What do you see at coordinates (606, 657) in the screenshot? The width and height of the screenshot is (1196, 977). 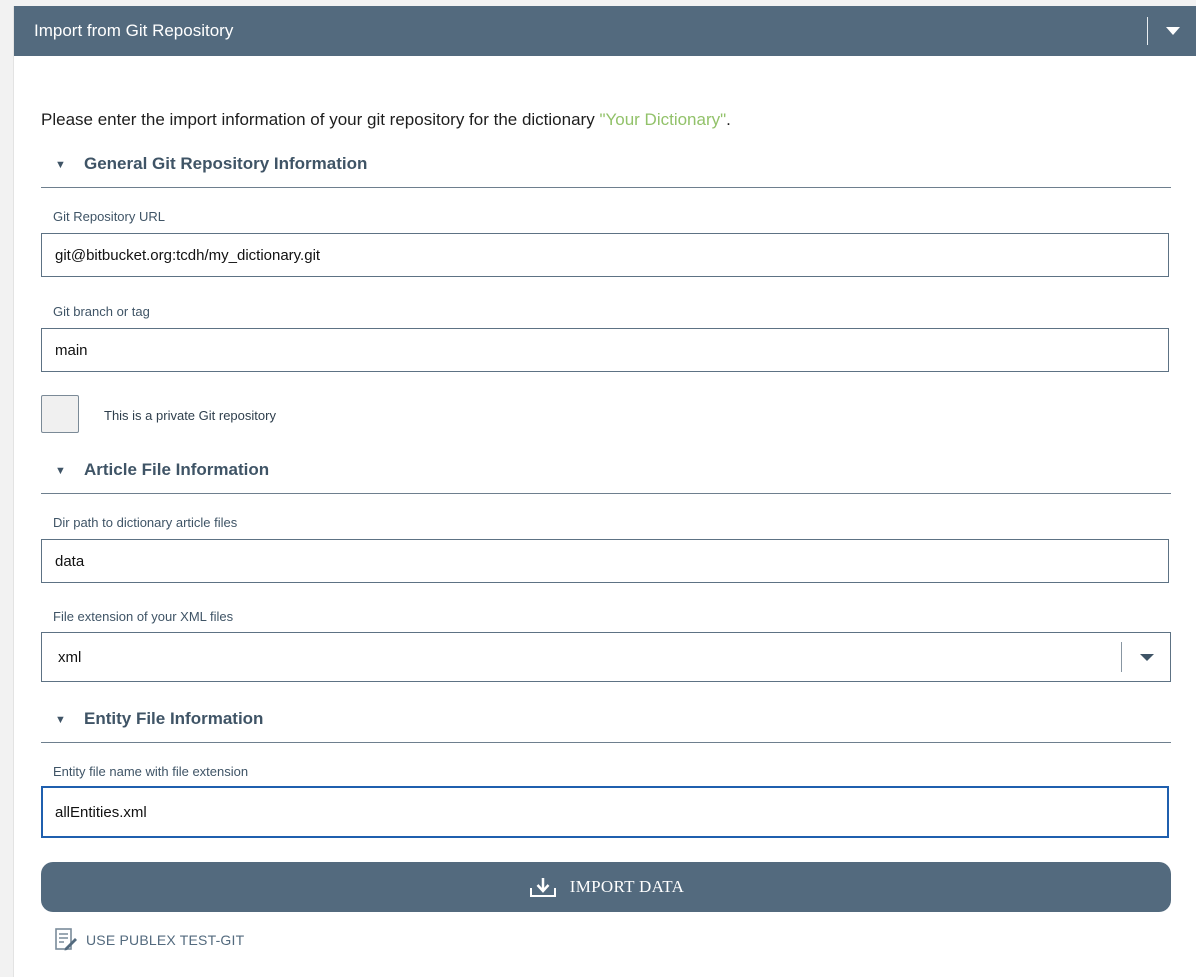 I see `file-extension-select: xml` at bounding box center [606, 657].